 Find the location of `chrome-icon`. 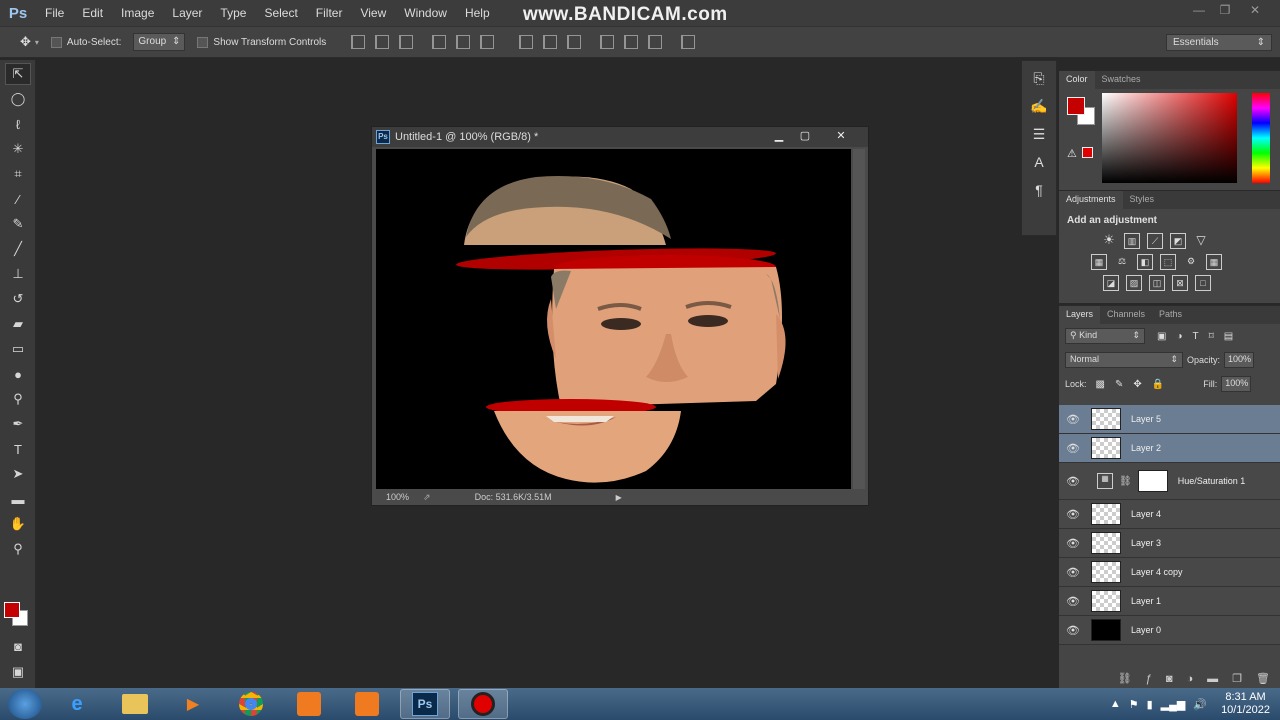

chrome-icon is located at coordinates (251, 704).